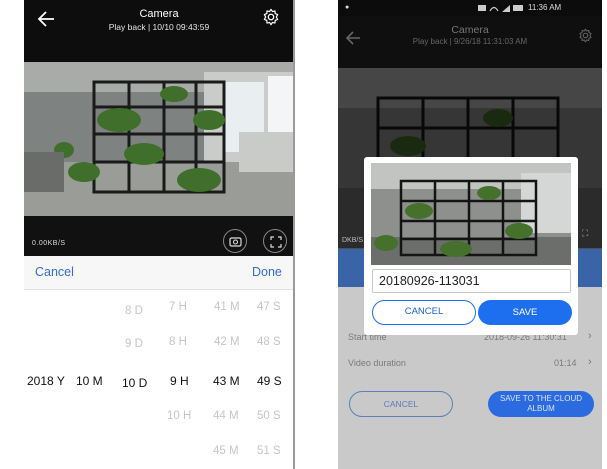  What do you see at coordinates (269, 381) in the screenshot?
I see `picker-second-selected: 49 S` at bounding box center [269, 381].